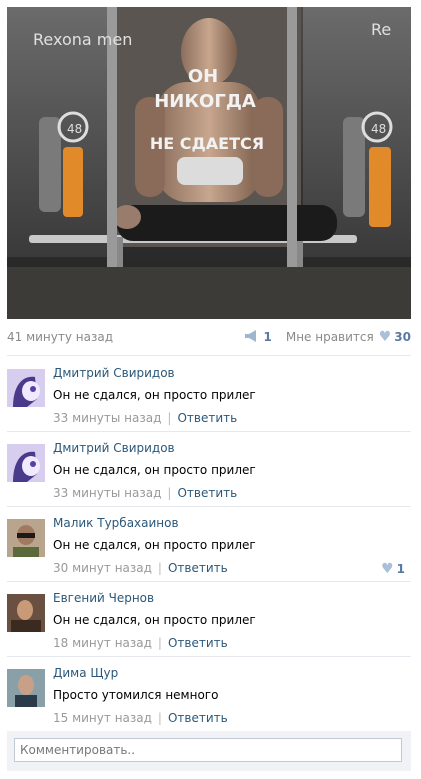 This screenshot has height=779, width=421. I want to click on comment-text: Просто утомился немного, so click(136, 695).